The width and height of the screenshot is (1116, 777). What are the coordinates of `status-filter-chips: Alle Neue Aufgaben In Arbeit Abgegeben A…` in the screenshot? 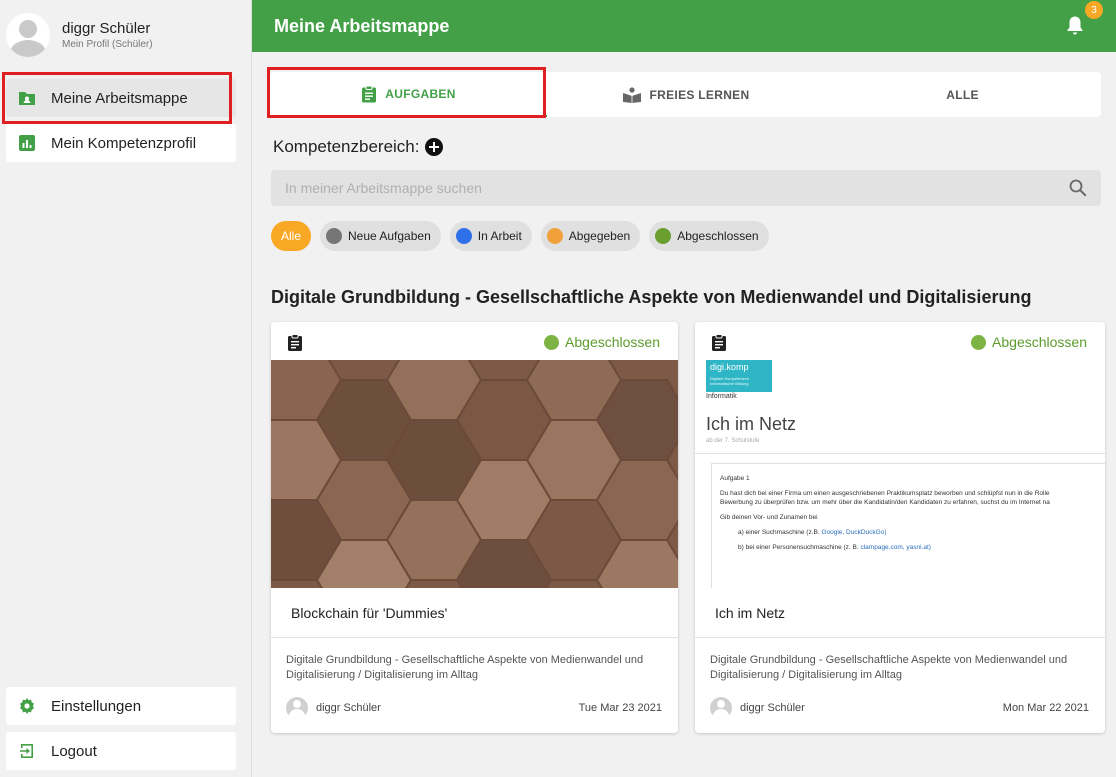 It's located at (520, 236).